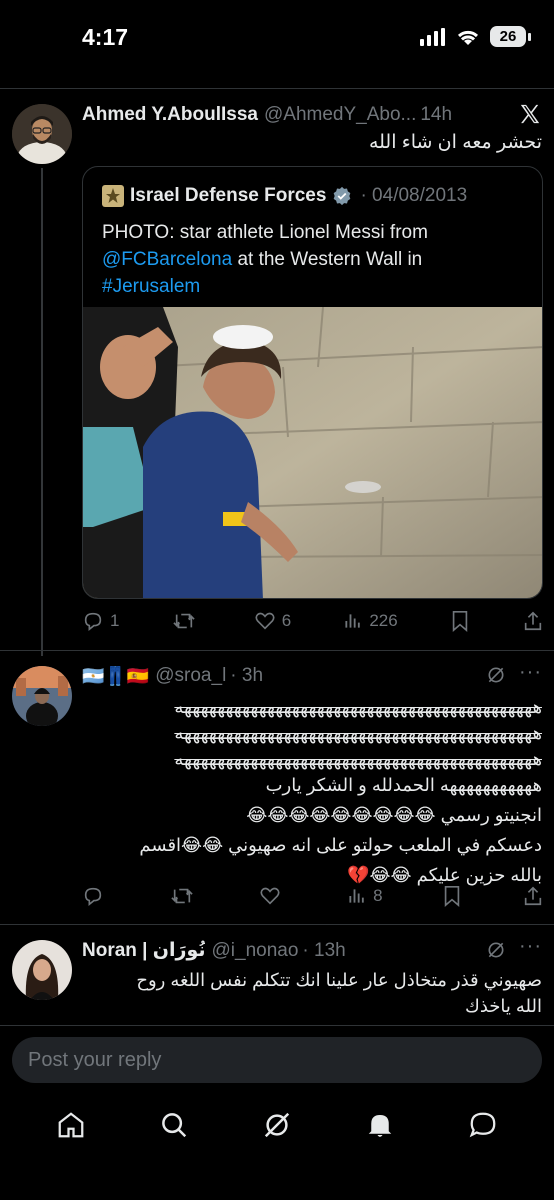  I want to click on reply1-share-button, so click(533, 896).